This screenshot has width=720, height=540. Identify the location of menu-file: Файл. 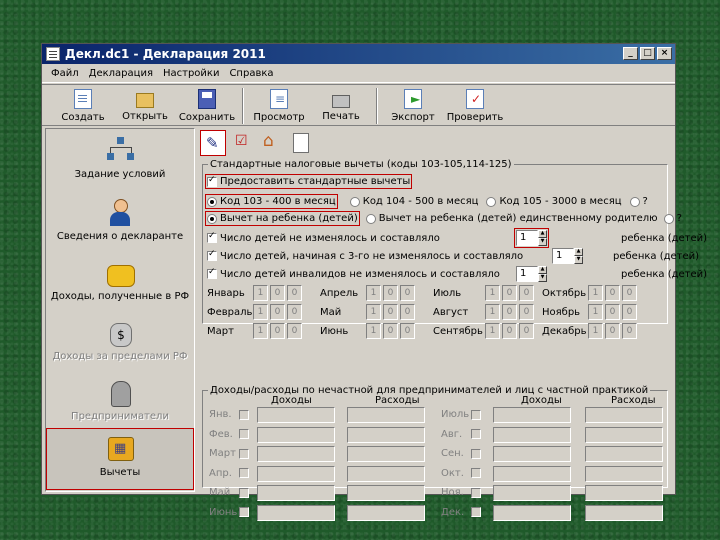
(65, 73).